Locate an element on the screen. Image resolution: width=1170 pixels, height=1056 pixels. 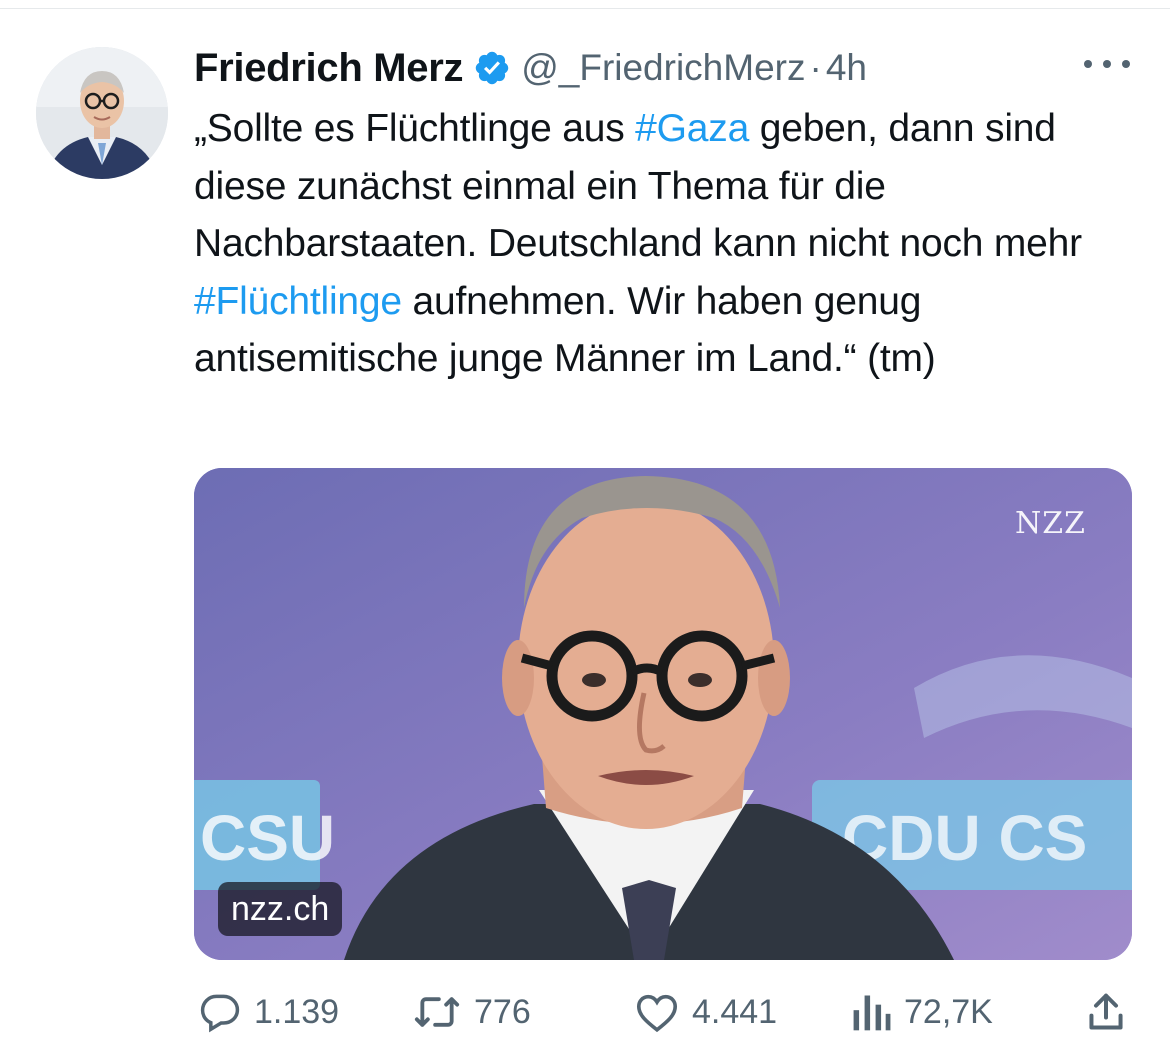
views-button: 72,7K is located at coordinates (921, 1012).